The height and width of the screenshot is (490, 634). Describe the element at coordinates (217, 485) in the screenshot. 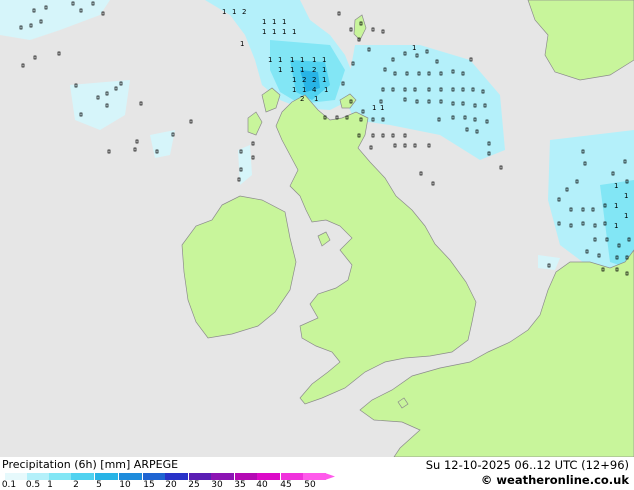

I see `scale-tick-label: 30` at that location.